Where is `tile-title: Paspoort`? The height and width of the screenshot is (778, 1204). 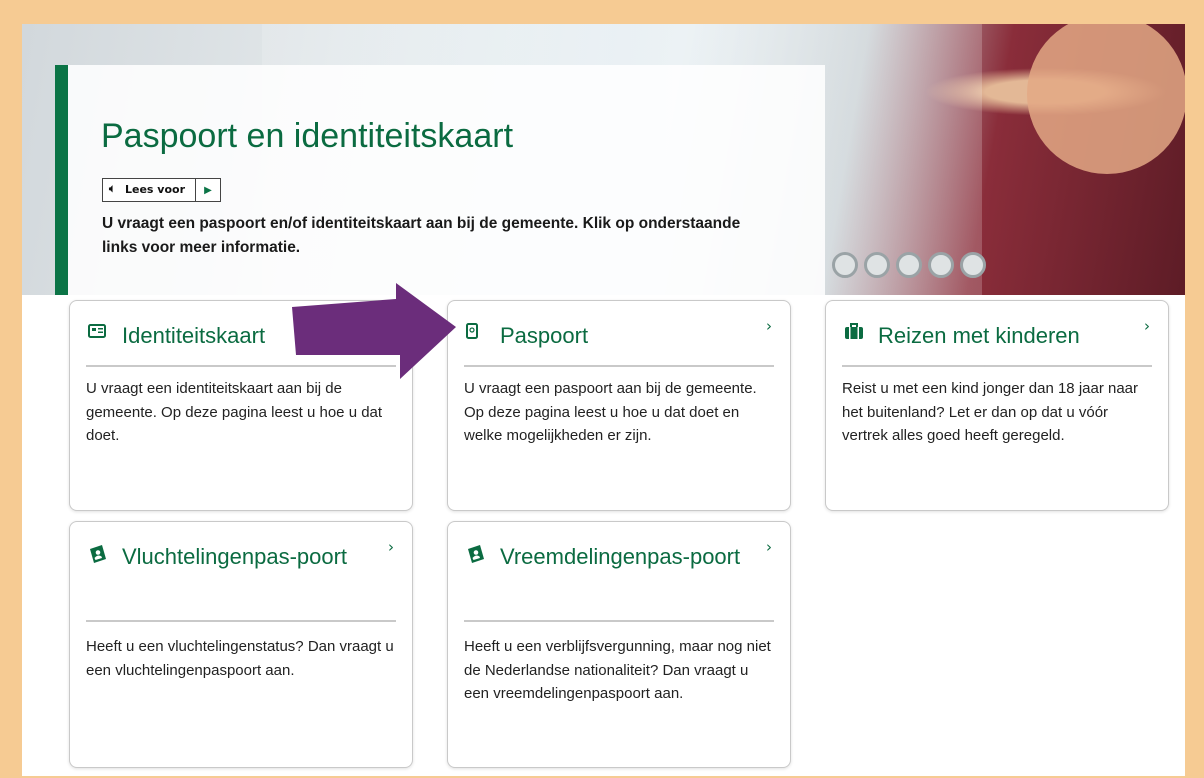 tile-title: Paspoort is located at coordinates (625, 335).